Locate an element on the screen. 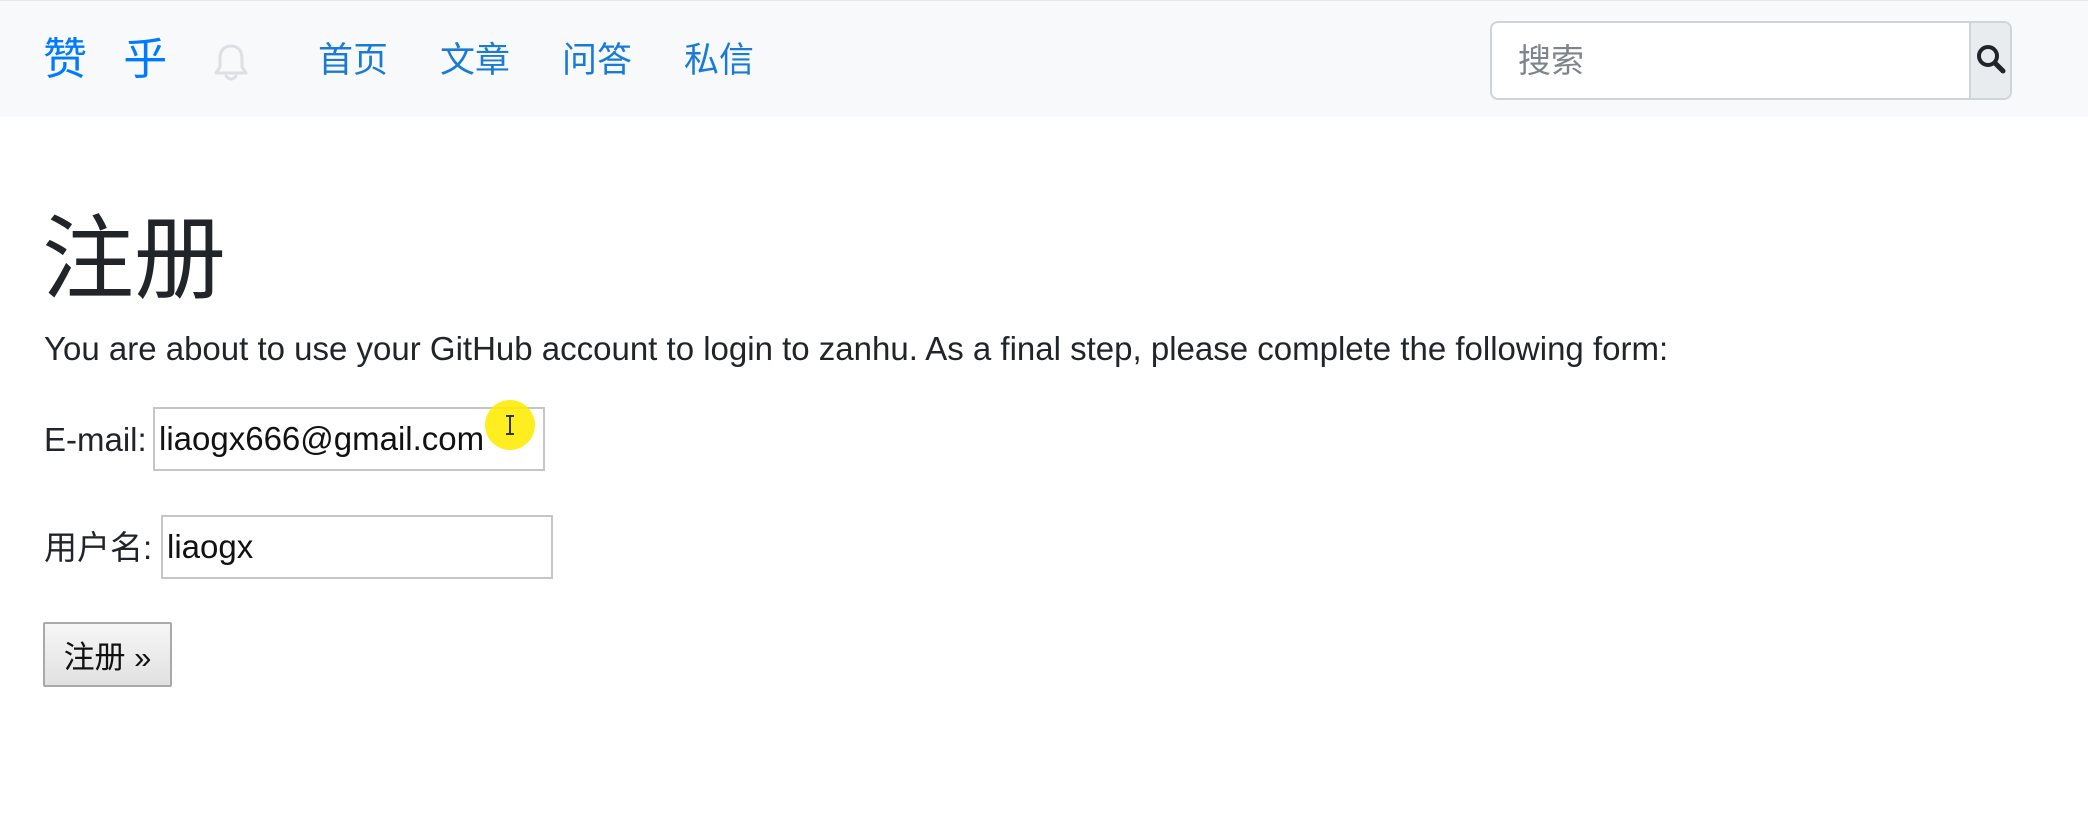 This screenshot has height=830, width=2088. nav-links: 首页 文章 问答 私信 is located at coordinates (536, 61).